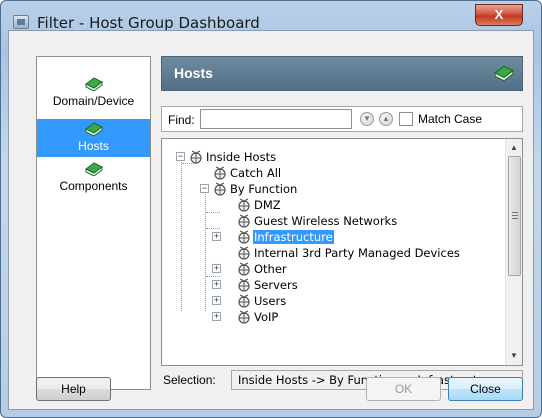  Describe the element at coordinates (264, 189) in the screenshot. I see `tree-item-label: By Function` at that location.